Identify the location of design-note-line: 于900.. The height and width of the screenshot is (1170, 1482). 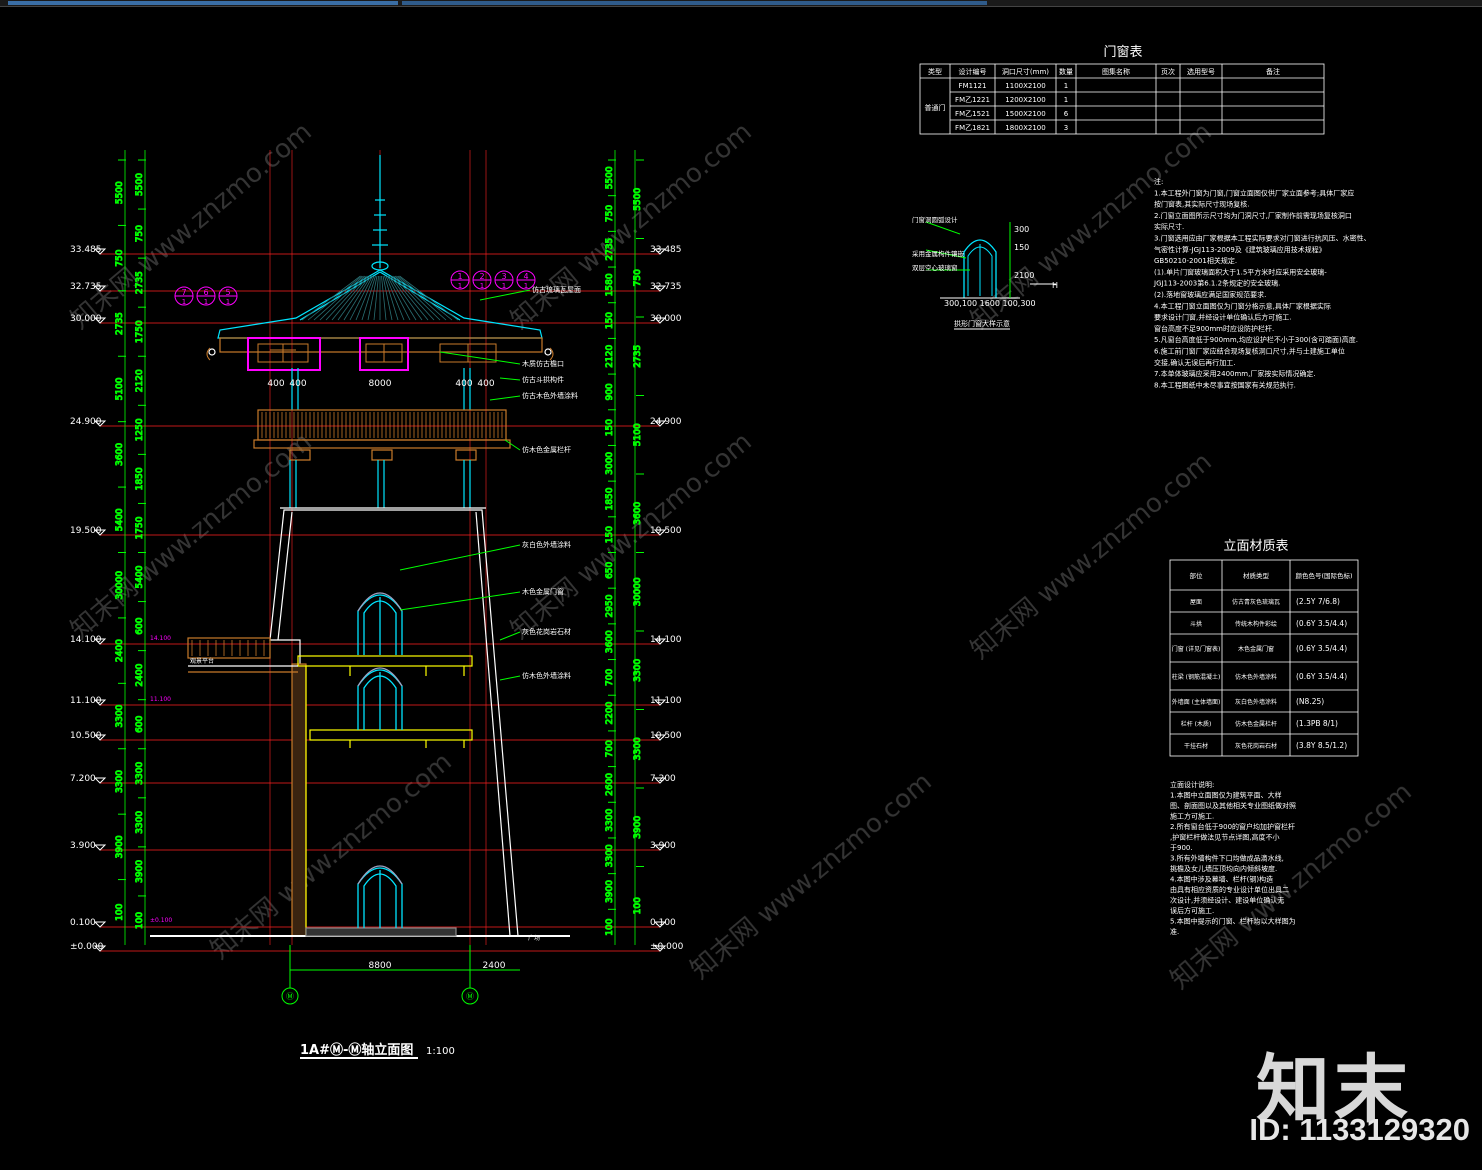
(1181, 848).